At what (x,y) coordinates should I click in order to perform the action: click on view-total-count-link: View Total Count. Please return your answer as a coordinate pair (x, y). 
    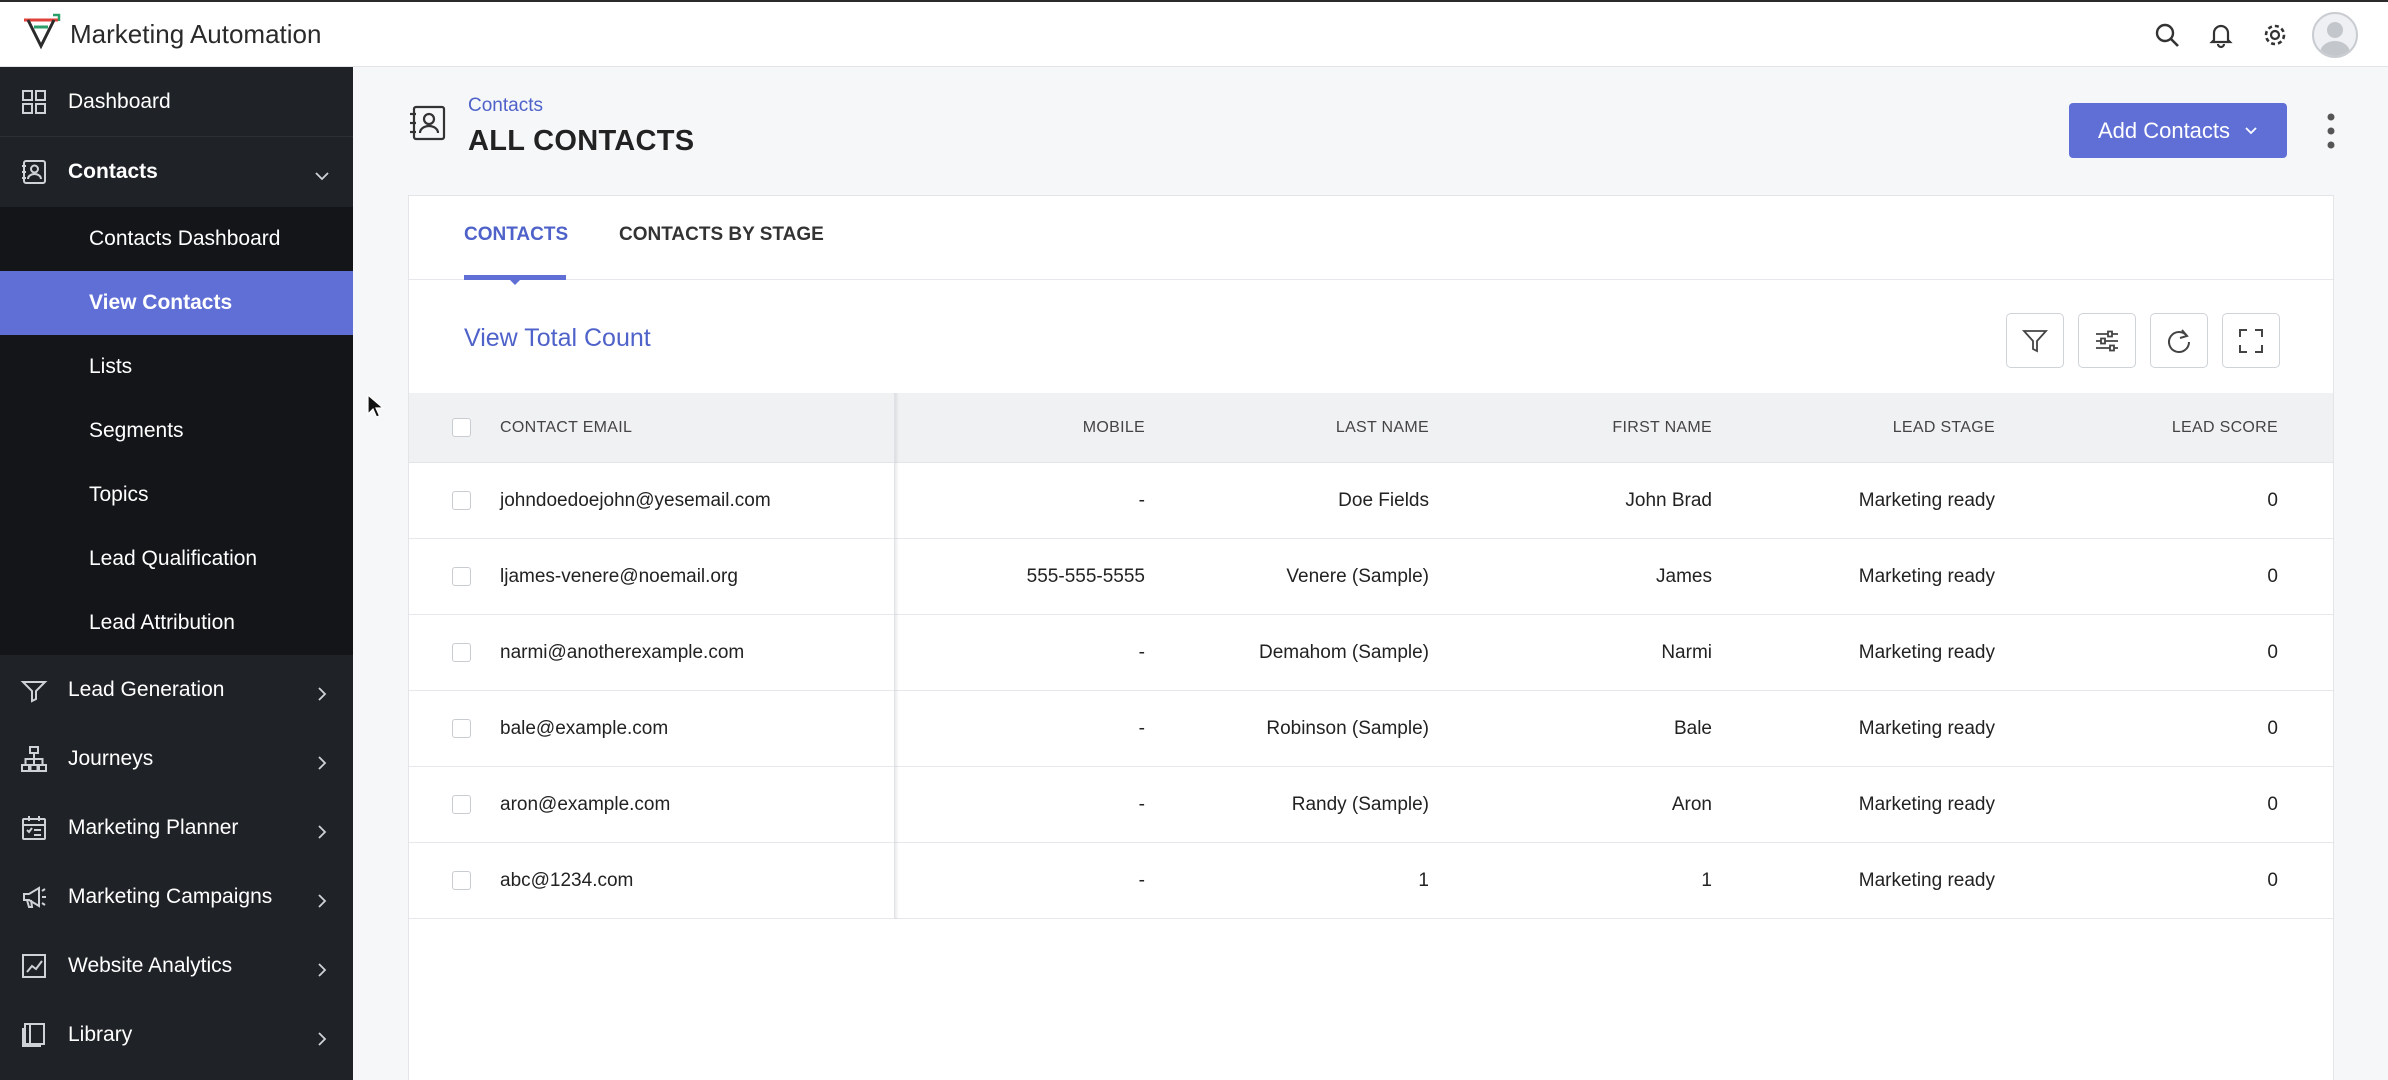
    Looking at the image, I should click on (557, 338).